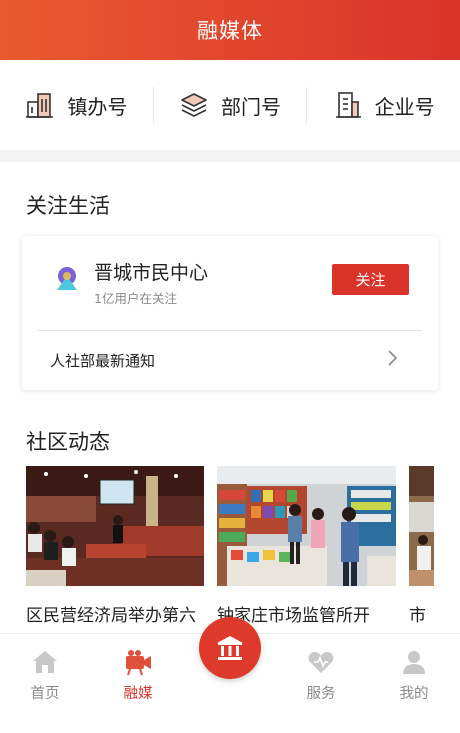 This screenshot has width=460, height=733. Describe the element at coordinates (135, 298) in the screenshot. I see `follower-count: 1亿用户在关注` at that location.